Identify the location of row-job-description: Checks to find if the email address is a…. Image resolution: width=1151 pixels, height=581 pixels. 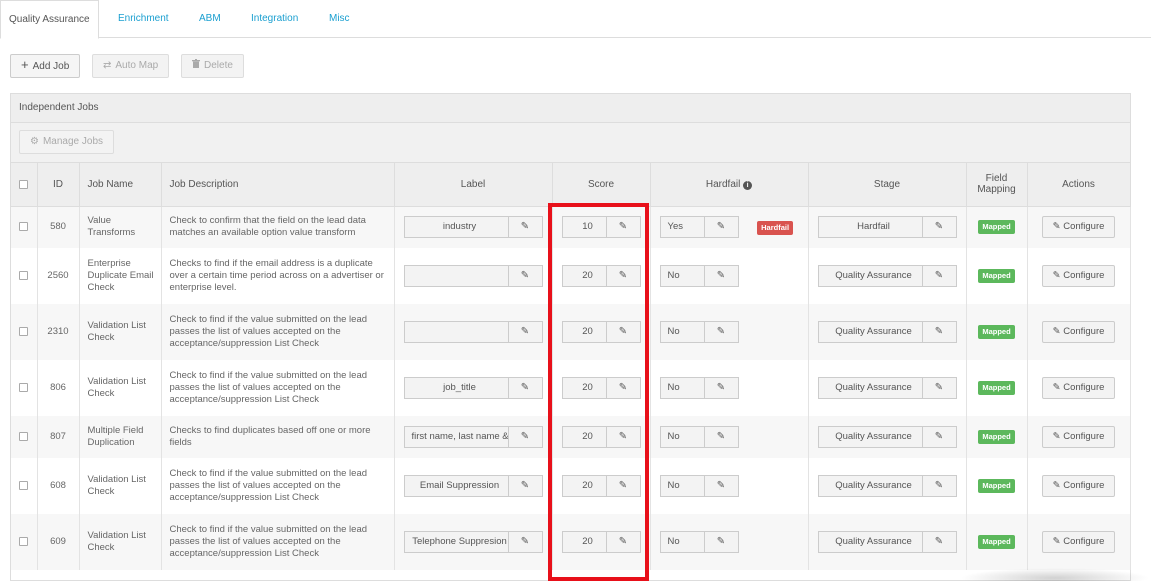
(278, 276).